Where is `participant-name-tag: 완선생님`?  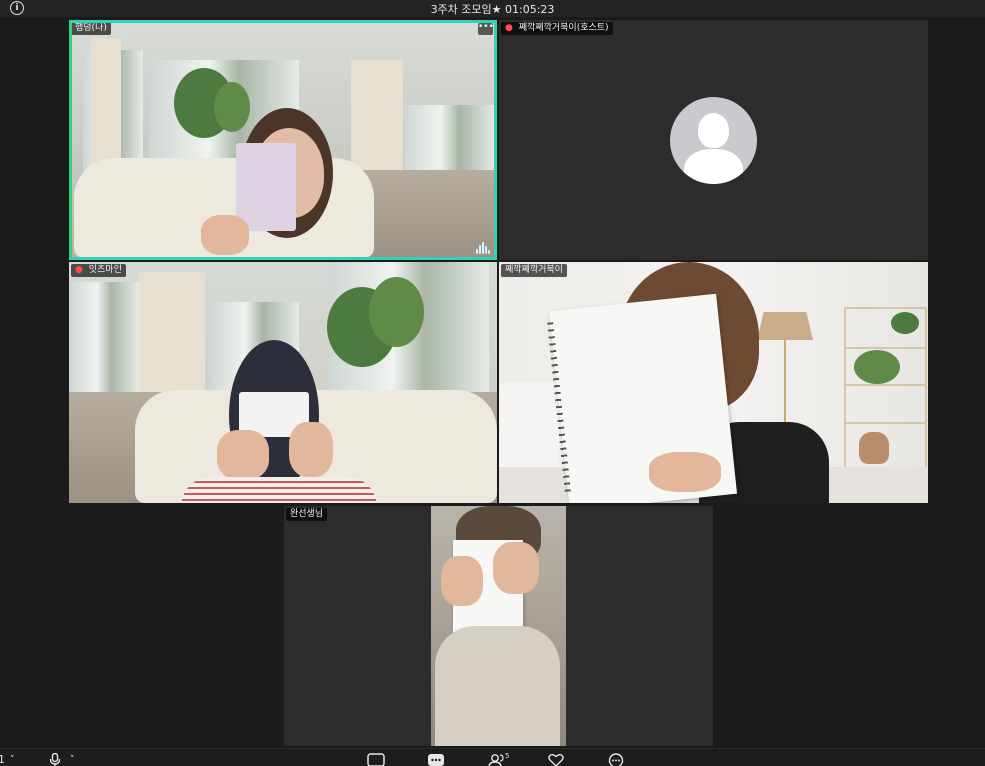
participant-name-tag: 완선생님 is located at coordinates (307, 514).